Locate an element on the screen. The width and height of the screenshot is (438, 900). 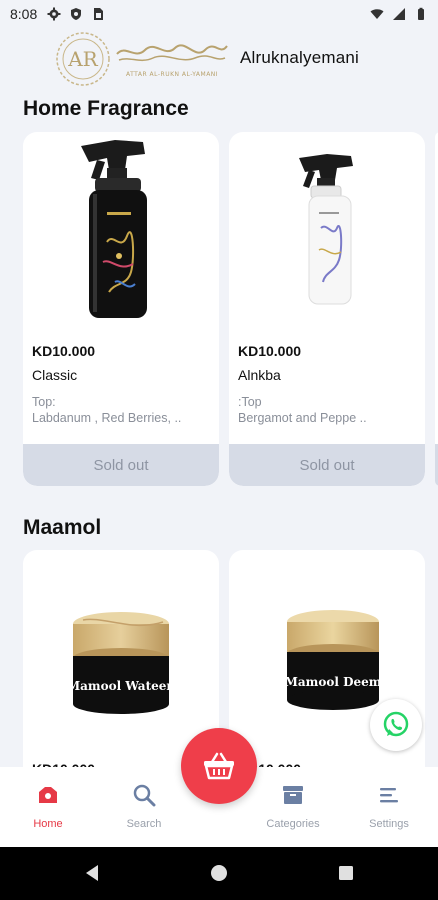
brand-name: Alruknalyemani is located at coordinates (300, 57).